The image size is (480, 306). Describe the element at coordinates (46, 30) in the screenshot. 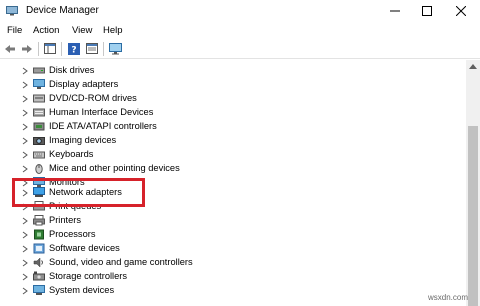

I see `menu-action: Action` at that location.